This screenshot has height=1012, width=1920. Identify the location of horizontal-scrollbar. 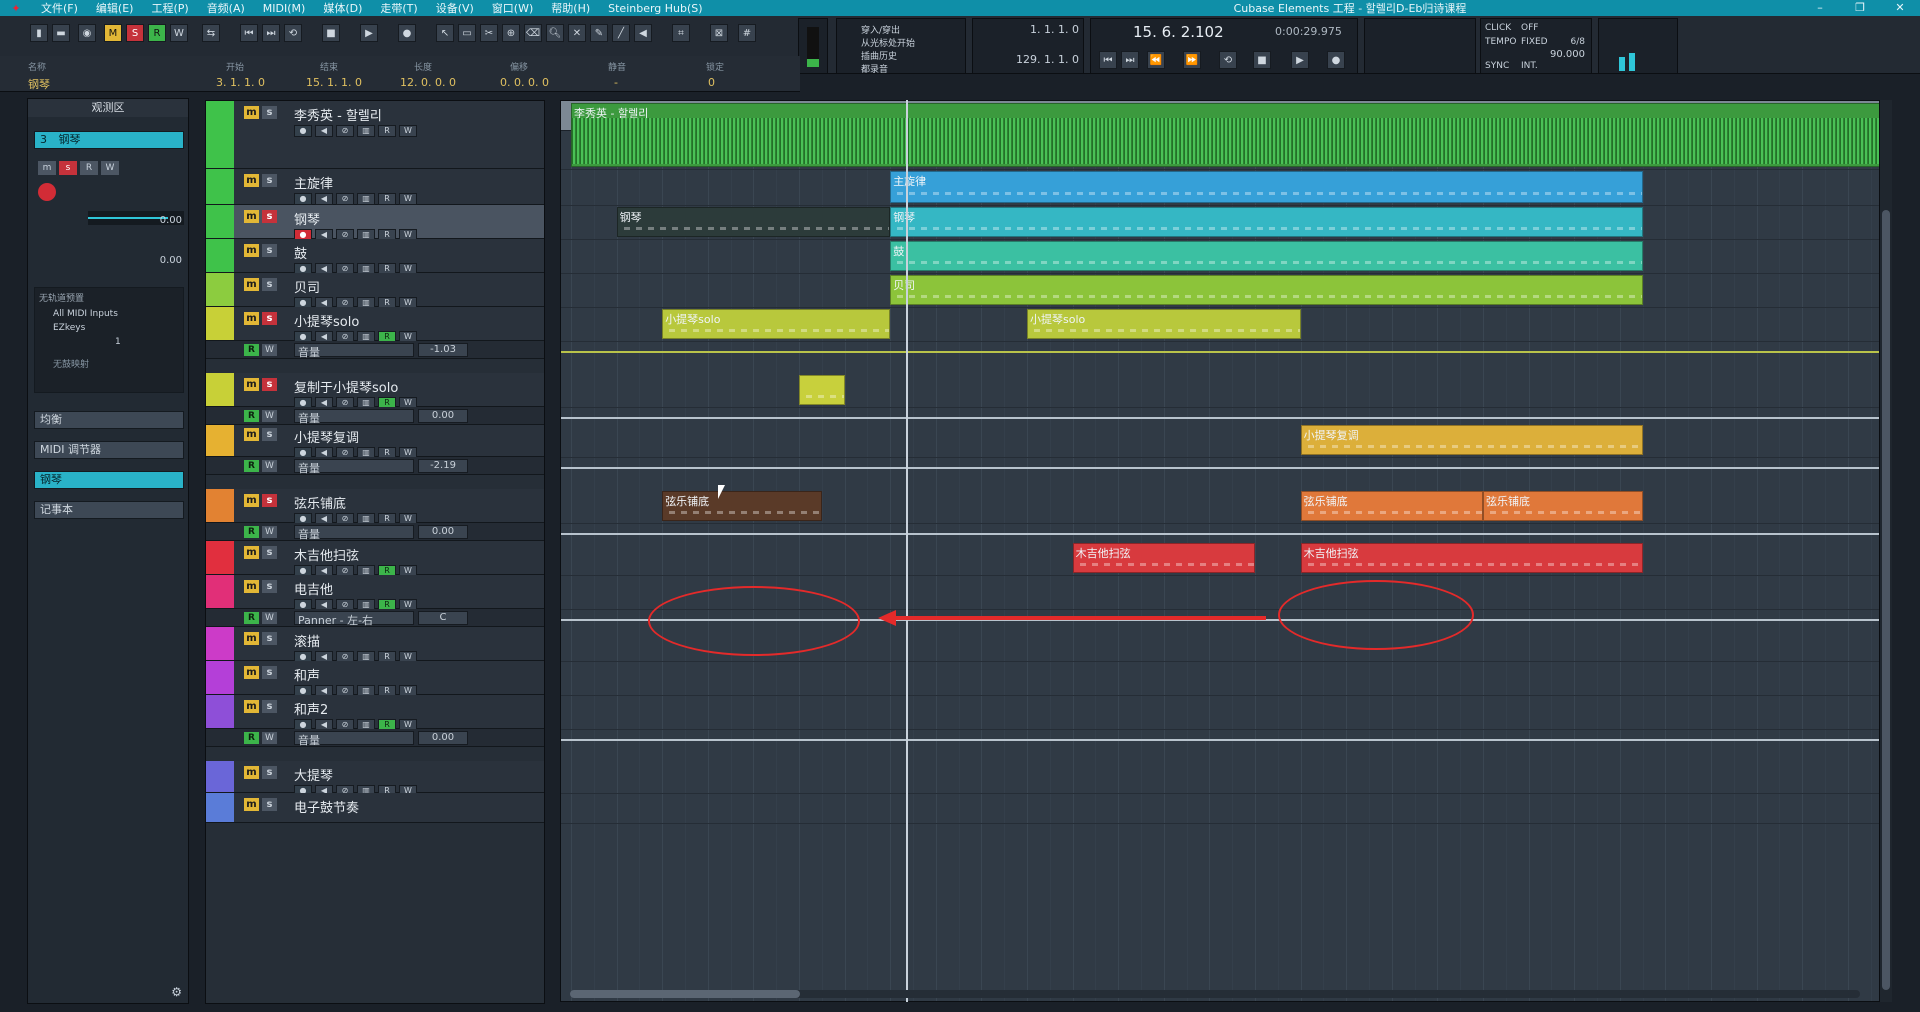
(1215, 994).